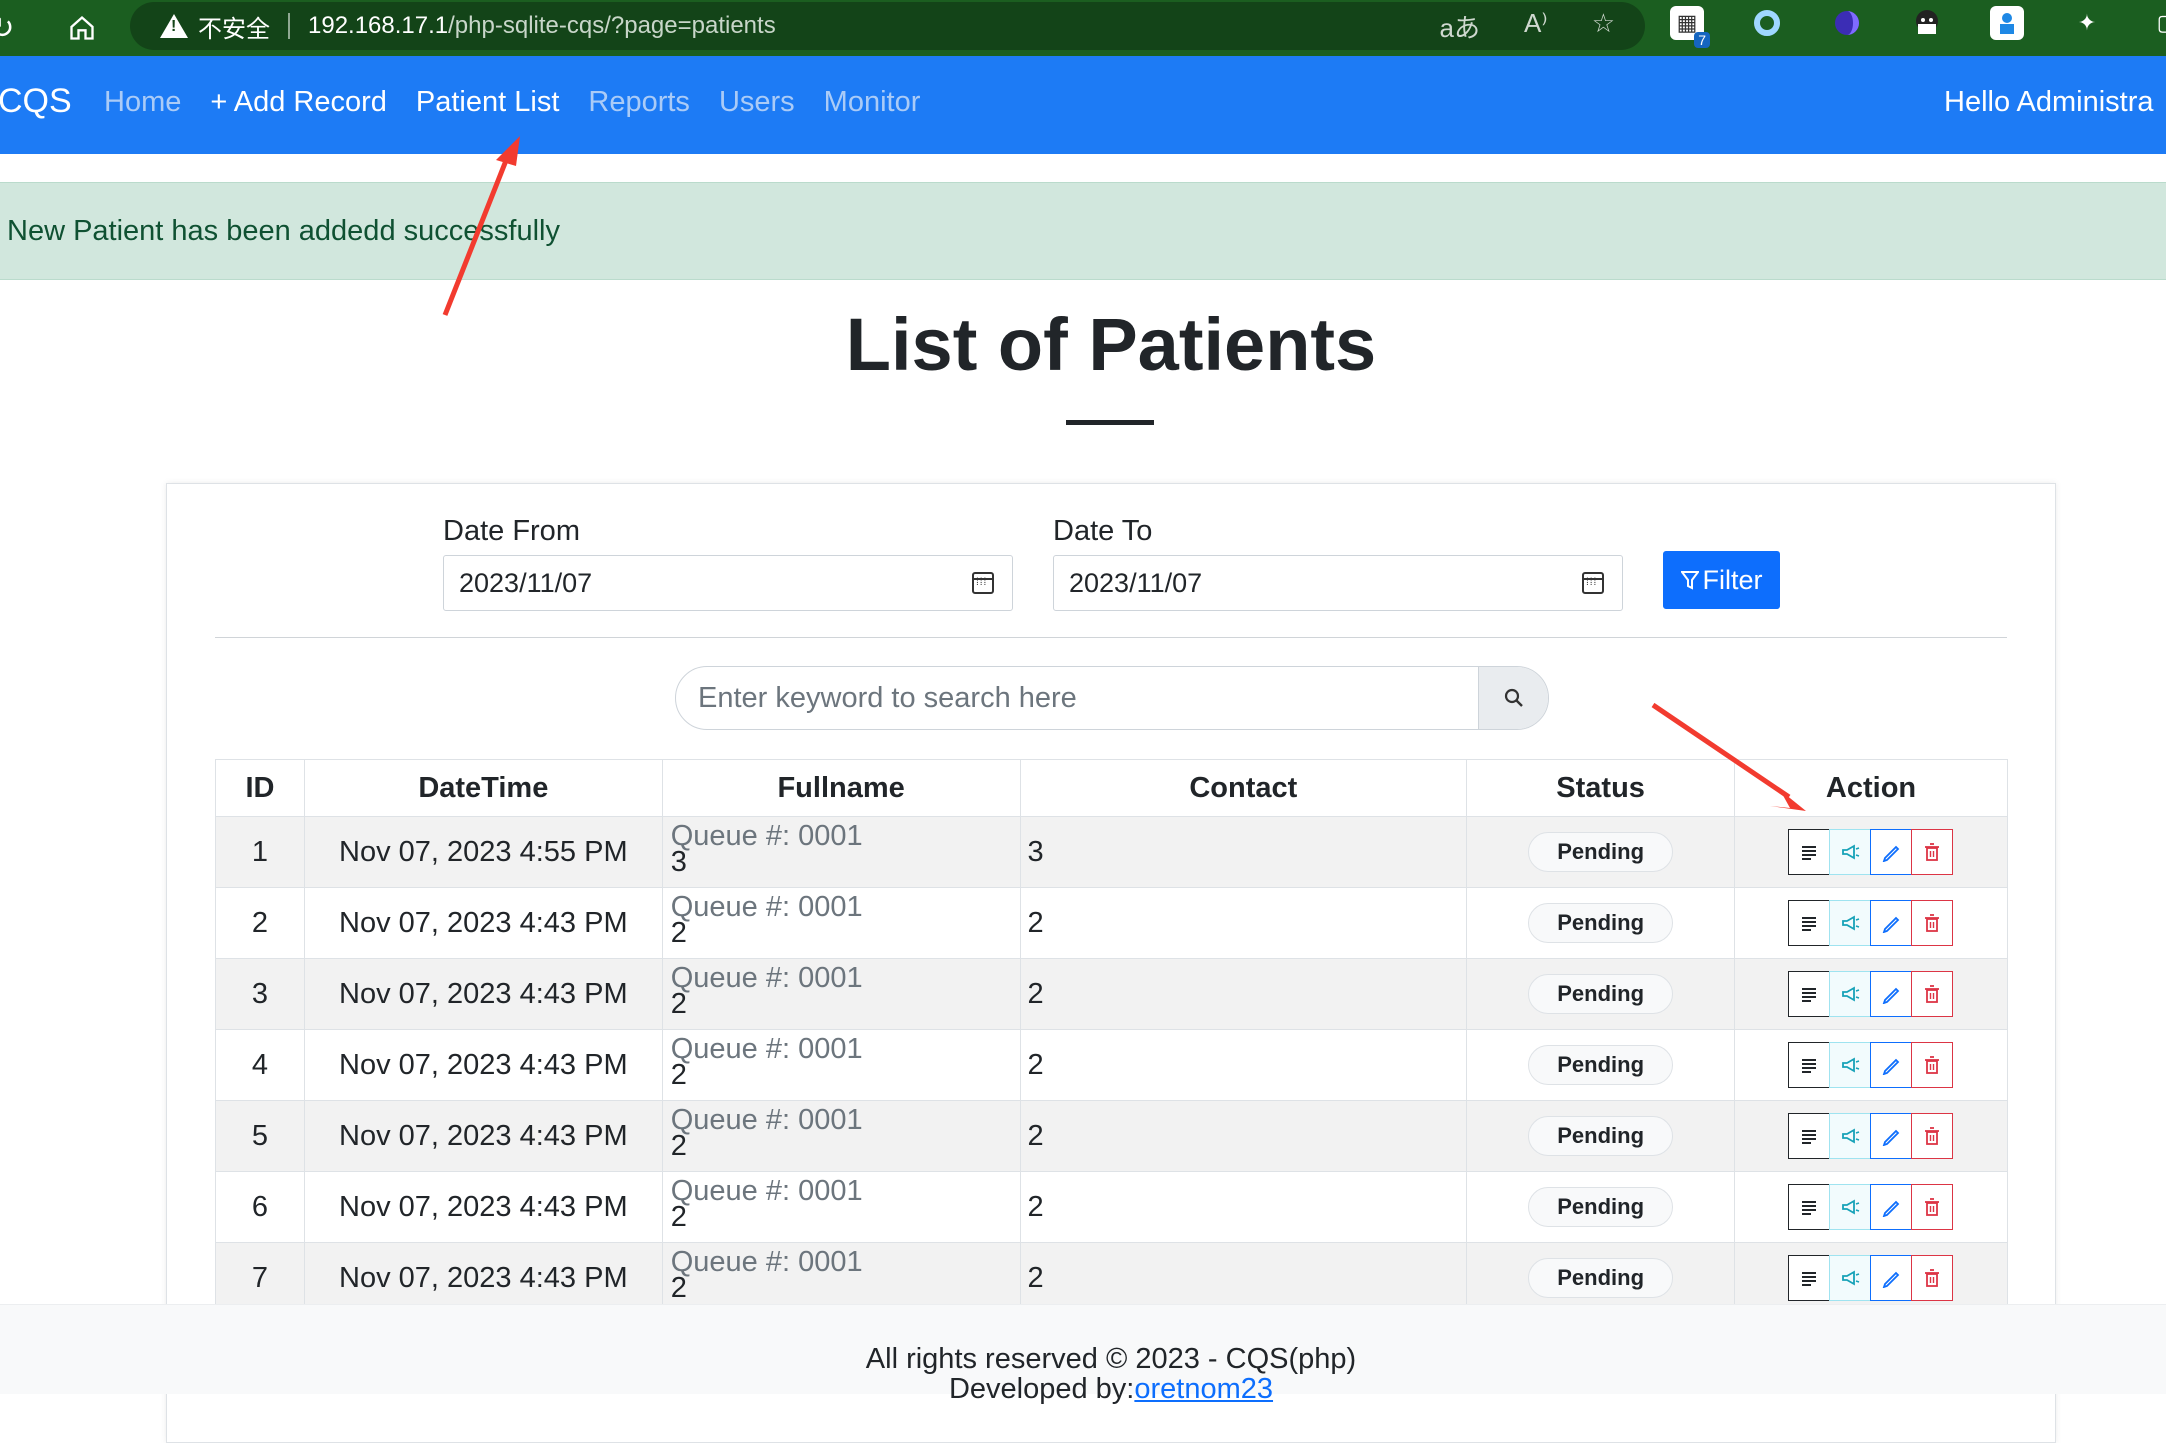 This screenshot has height=1443, width=2166. Describe the element at coordinates (487, 102) in the screenshot. I see `nav-patient-list: Patient List` at that location.